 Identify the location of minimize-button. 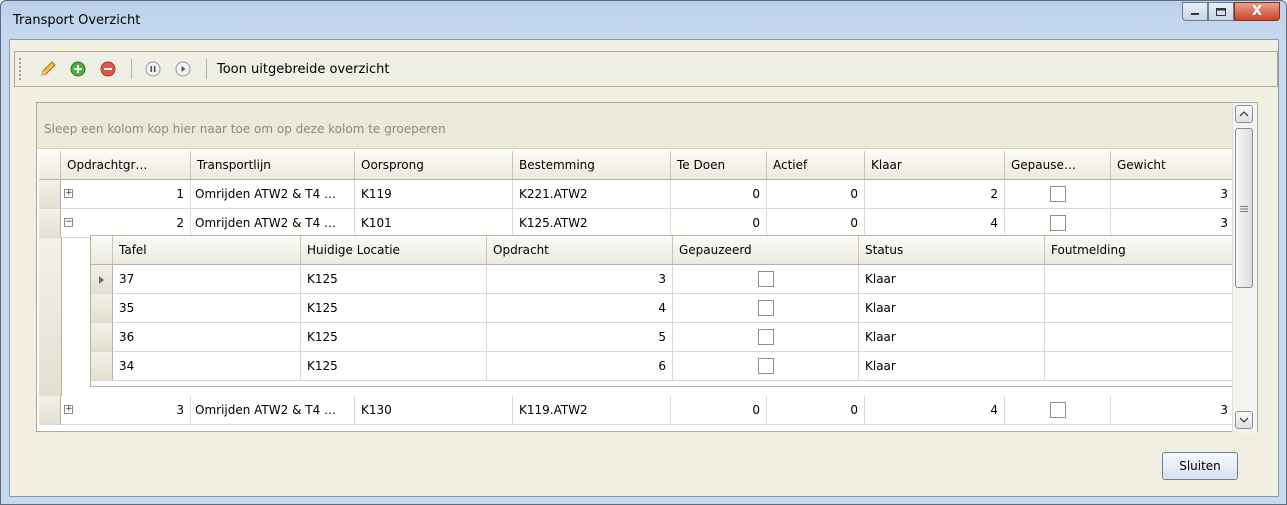
(1195, 11).